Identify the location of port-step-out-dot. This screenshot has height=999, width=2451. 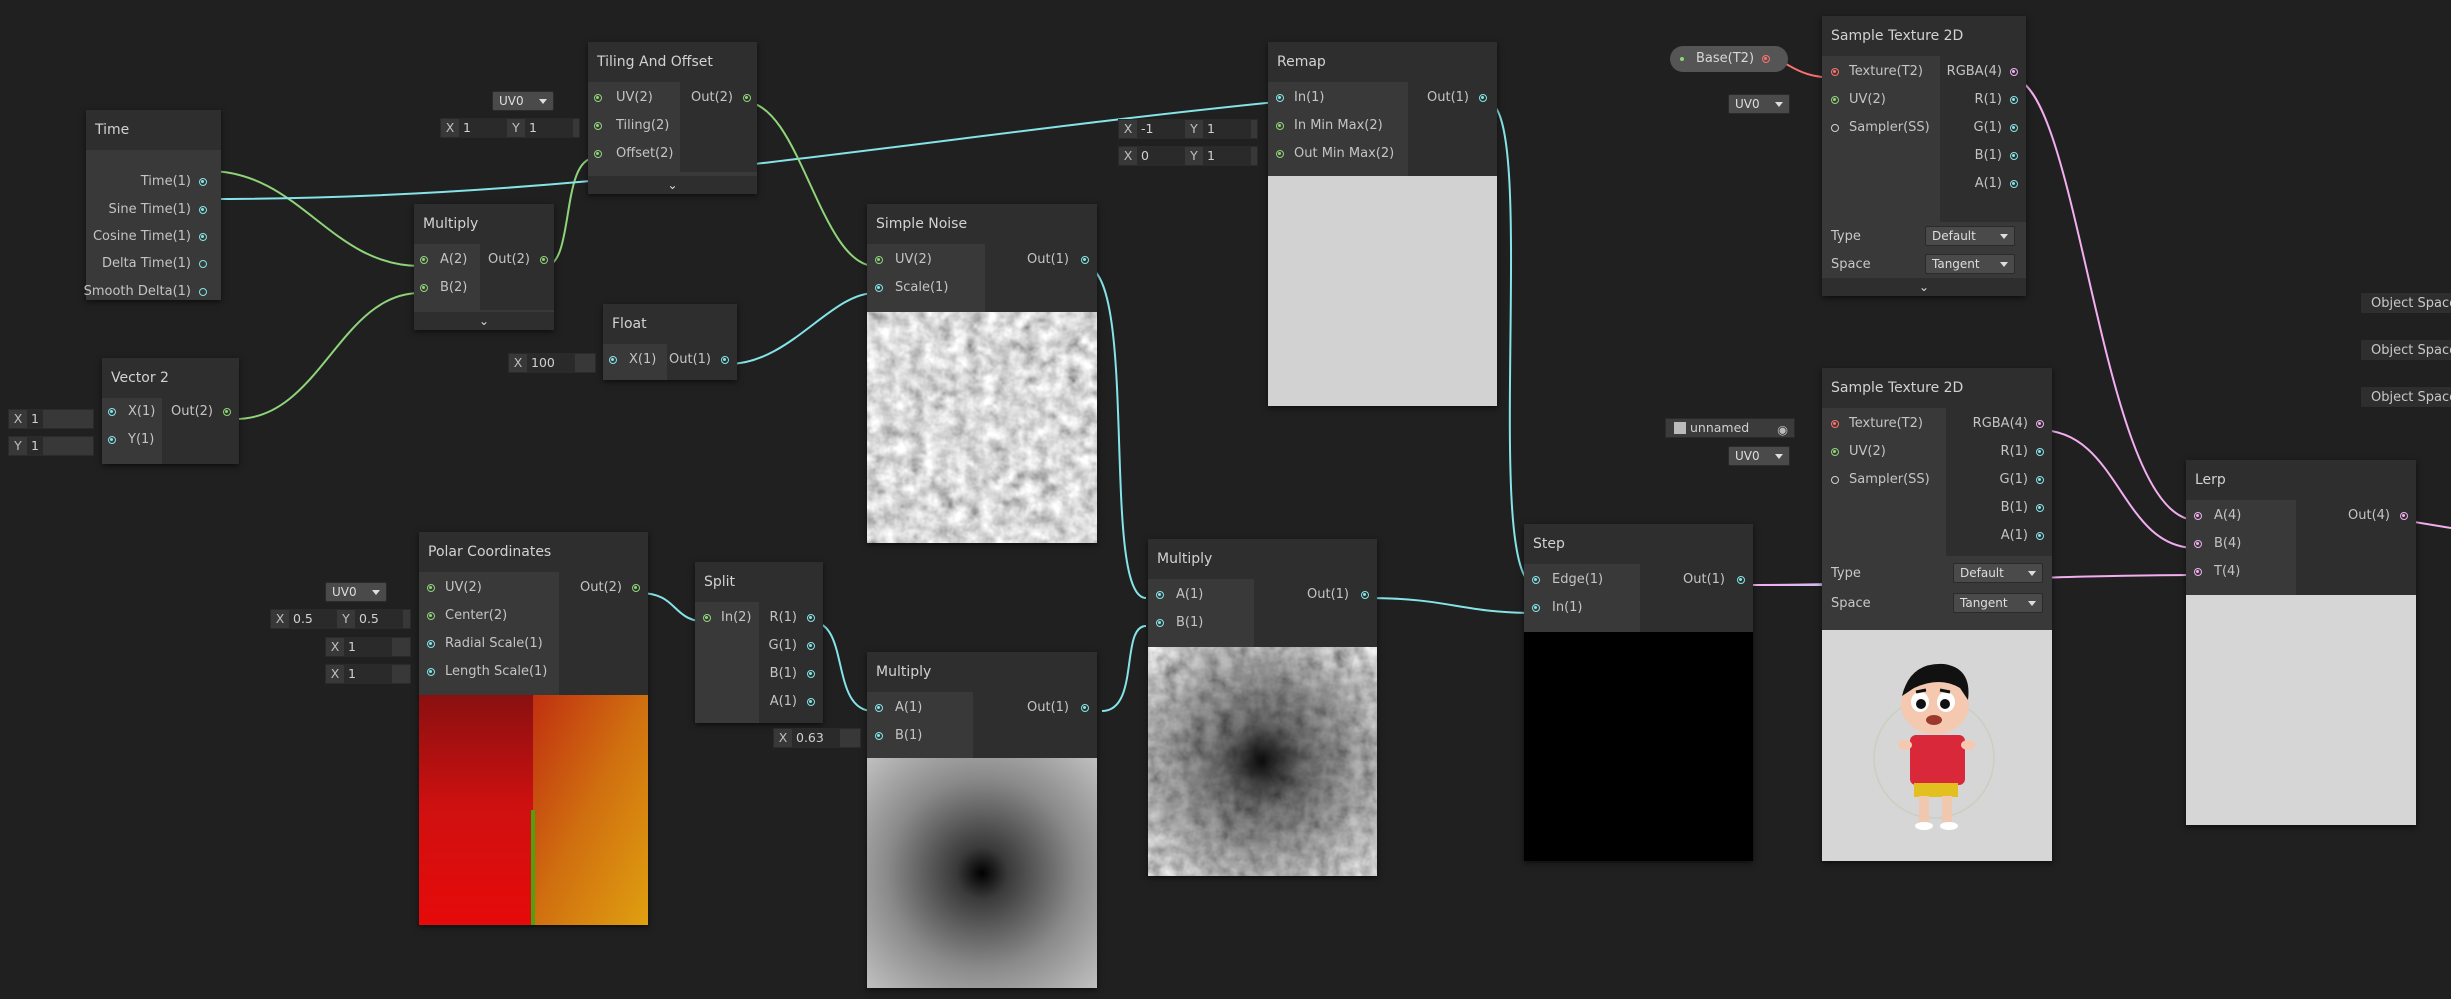
(1741, 580).